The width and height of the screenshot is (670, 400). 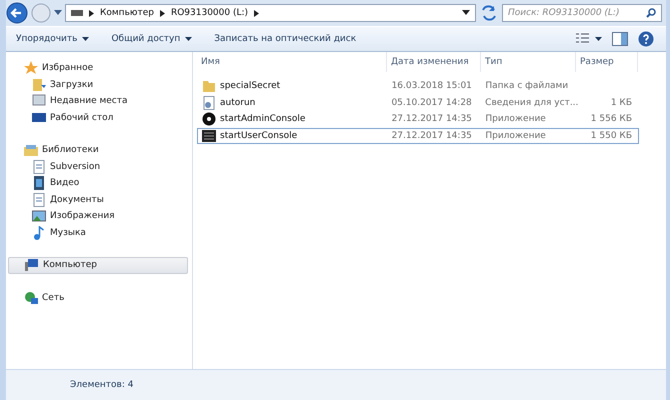 What do you see at coordinates (434, 62) in the screenshot?
I see `column-header: Дата изменения` at bounding box center [434, 62].